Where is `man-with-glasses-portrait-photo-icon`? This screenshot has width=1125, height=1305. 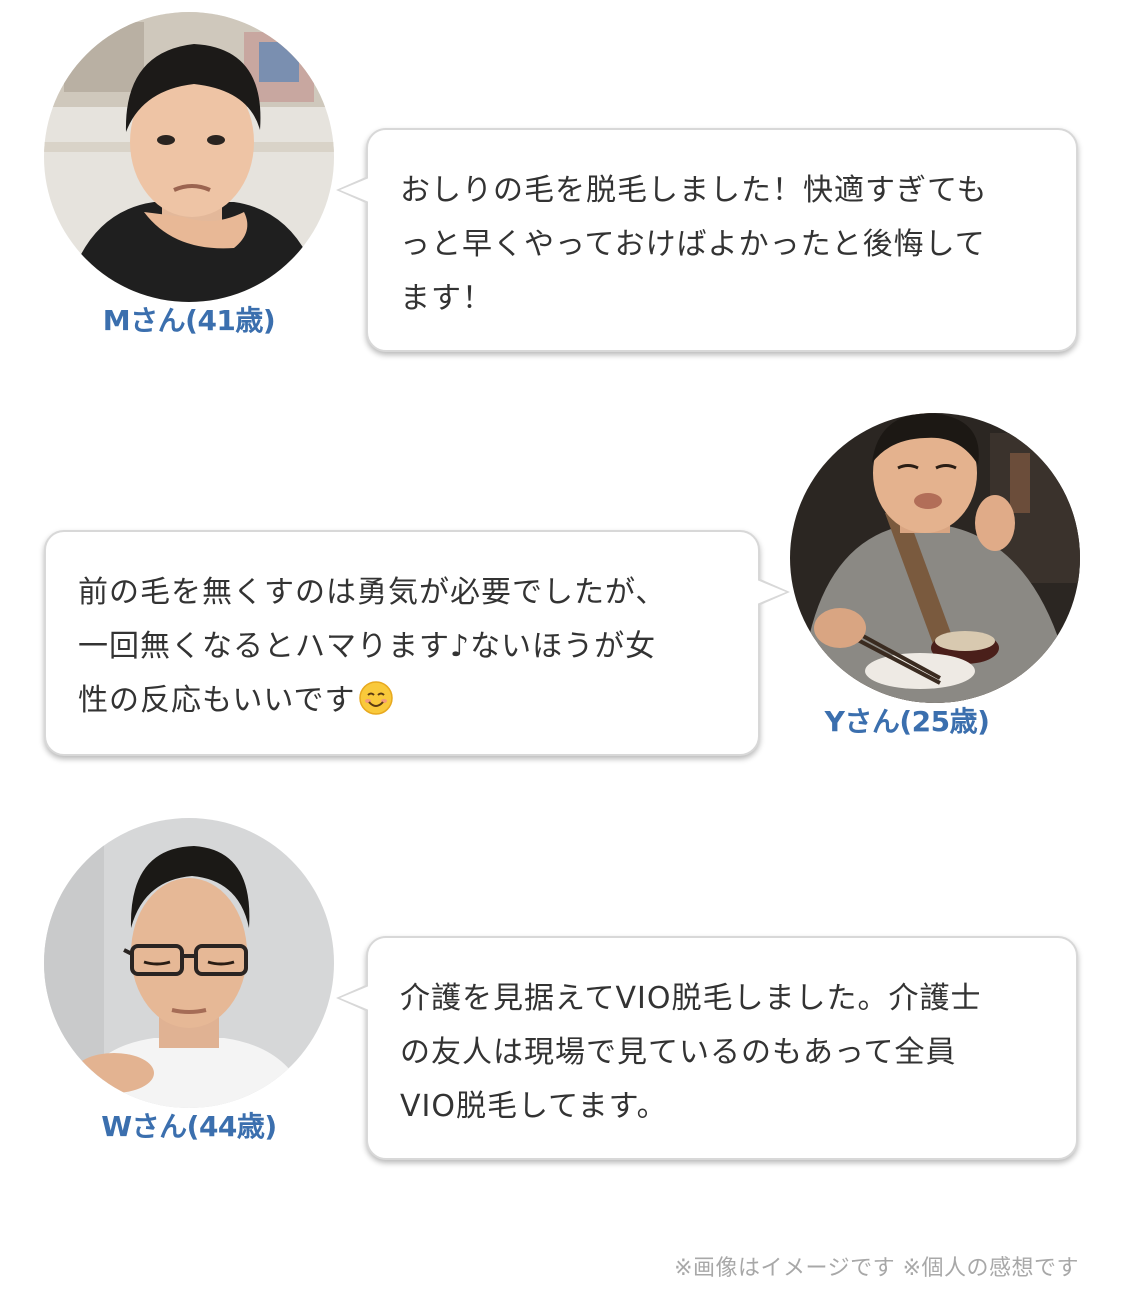 man-with-glasses-portrait-photo-icon is located at coordinates (189, 963).